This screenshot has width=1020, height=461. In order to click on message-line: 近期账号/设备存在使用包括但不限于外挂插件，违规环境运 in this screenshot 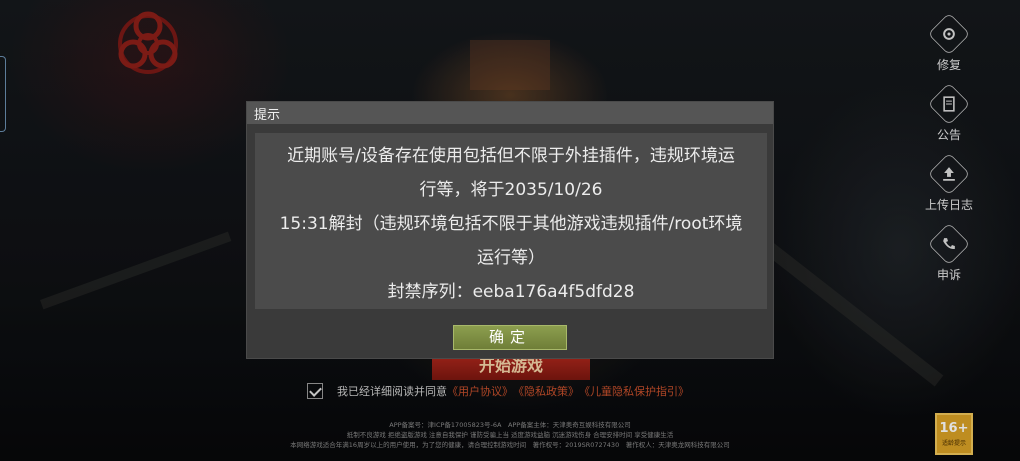, I will do `click(511, 156)`.